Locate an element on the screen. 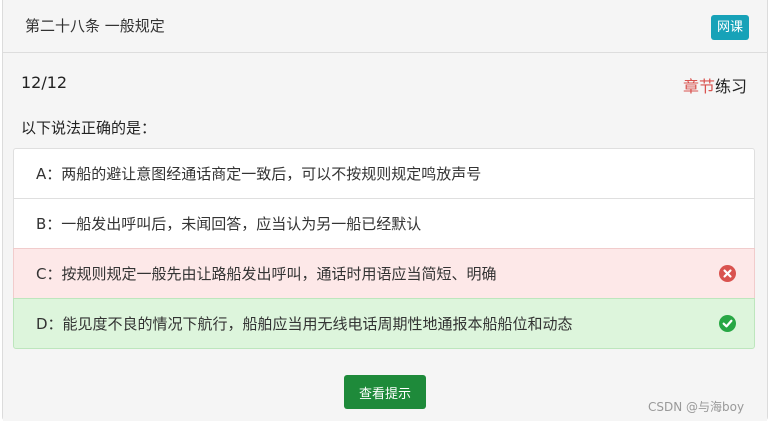 The image size is (772, 423). question-text: 以下说法正确的是： is located at coordinates (89, 128).